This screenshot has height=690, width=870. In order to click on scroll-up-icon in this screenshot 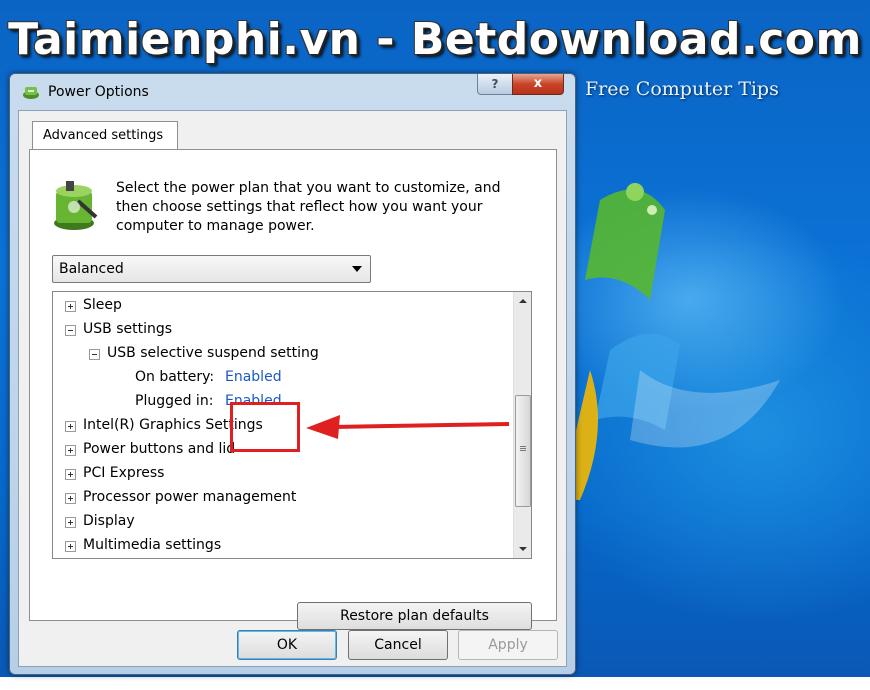, I will do `click(522, 300)`.